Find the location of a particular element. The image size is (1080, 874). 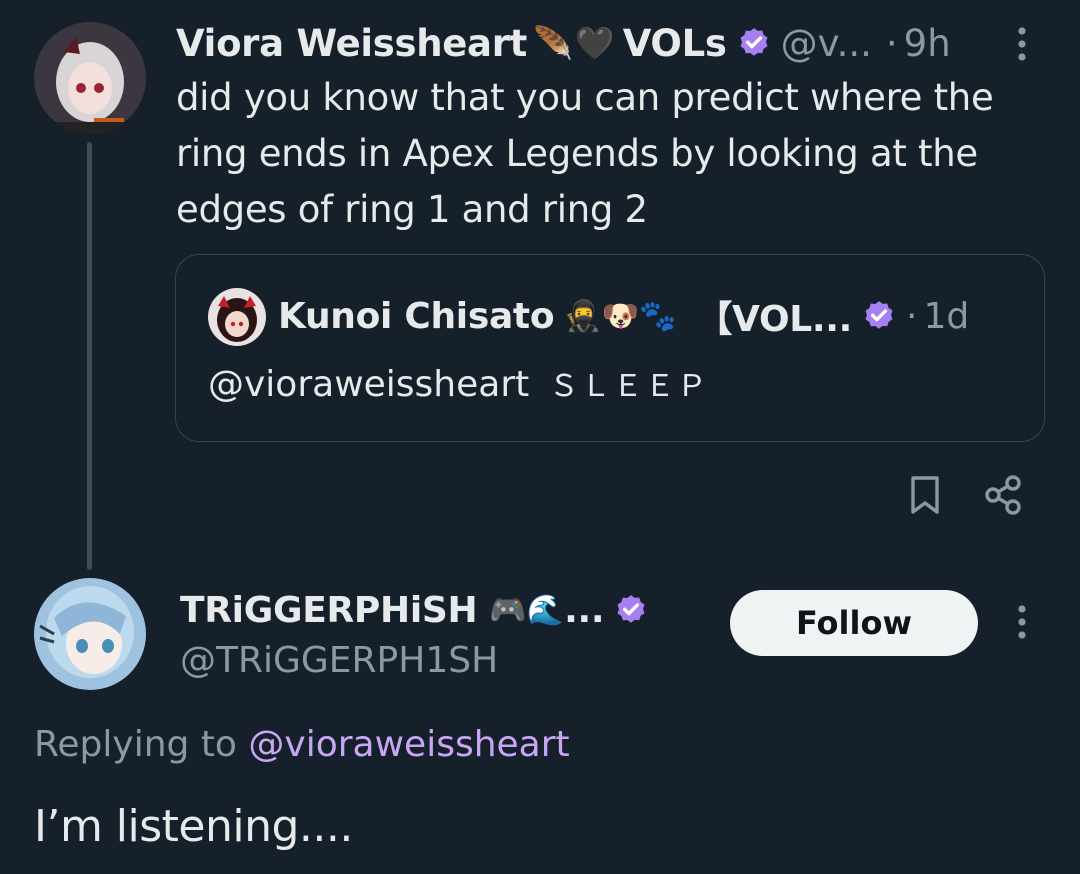

quoted-tweet-header: Kunoi Chisato 🥷🐶🐾 【VOL... · 1d is located at coordinates (623, 316).